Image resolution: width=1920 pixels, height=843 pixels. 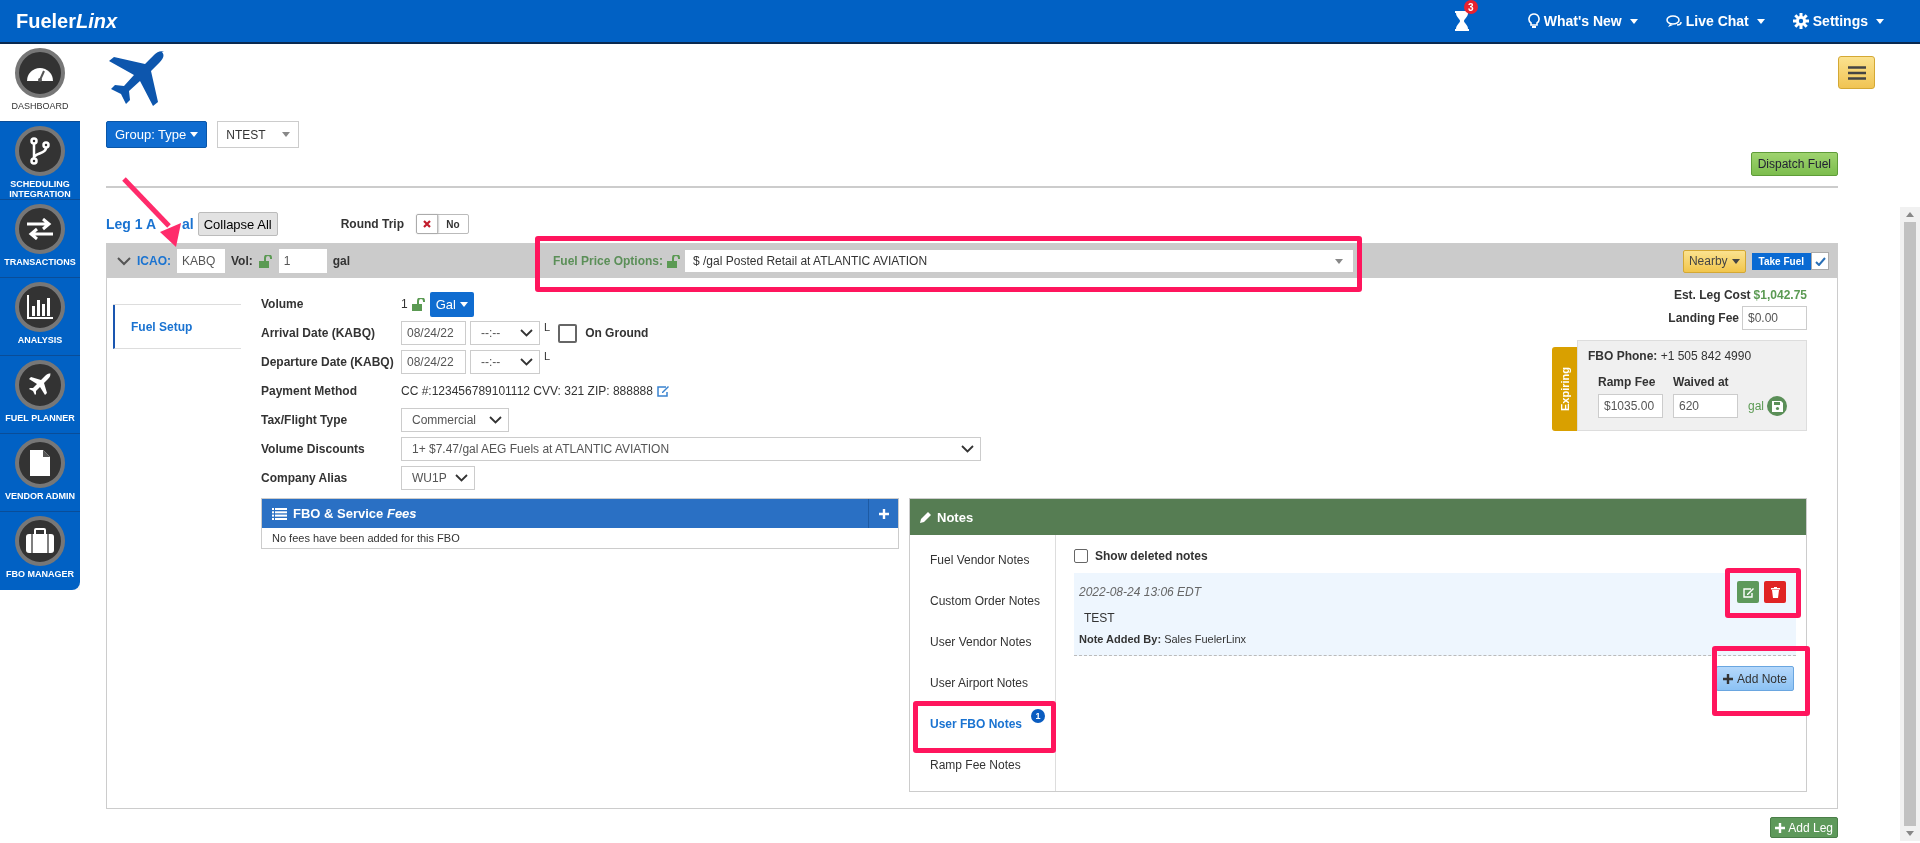 What do you see at coordinates (40, 463) in the screenshot?
I see `document-icon` at bounding box center [40, 463].